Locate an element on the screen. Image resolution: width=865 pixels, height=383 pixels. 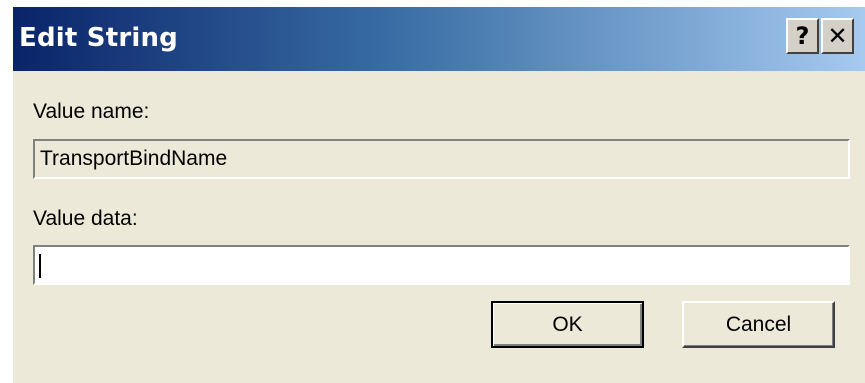
value-data-input is located at coordinates (441, 265).